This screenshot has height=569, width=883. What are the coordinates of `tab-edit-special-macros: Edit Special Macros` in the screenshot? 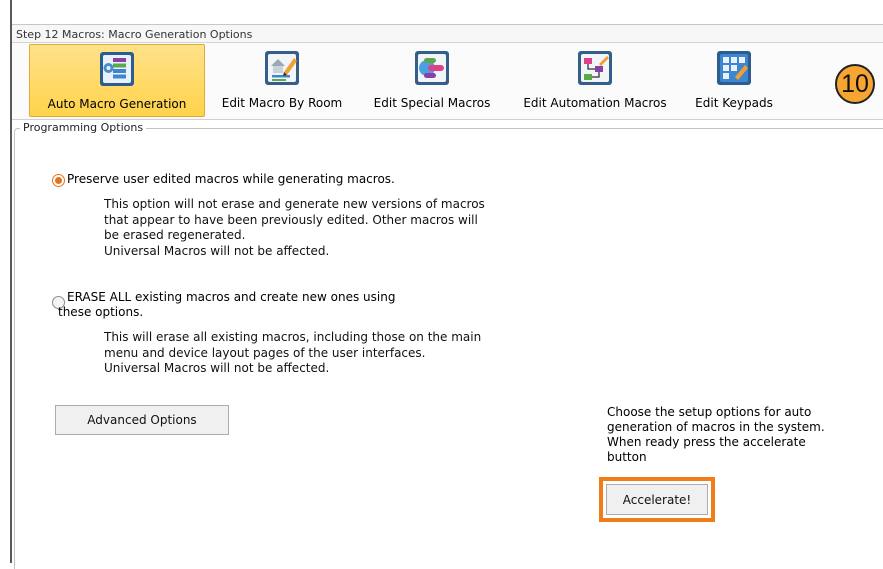 It's located at (432, 80).